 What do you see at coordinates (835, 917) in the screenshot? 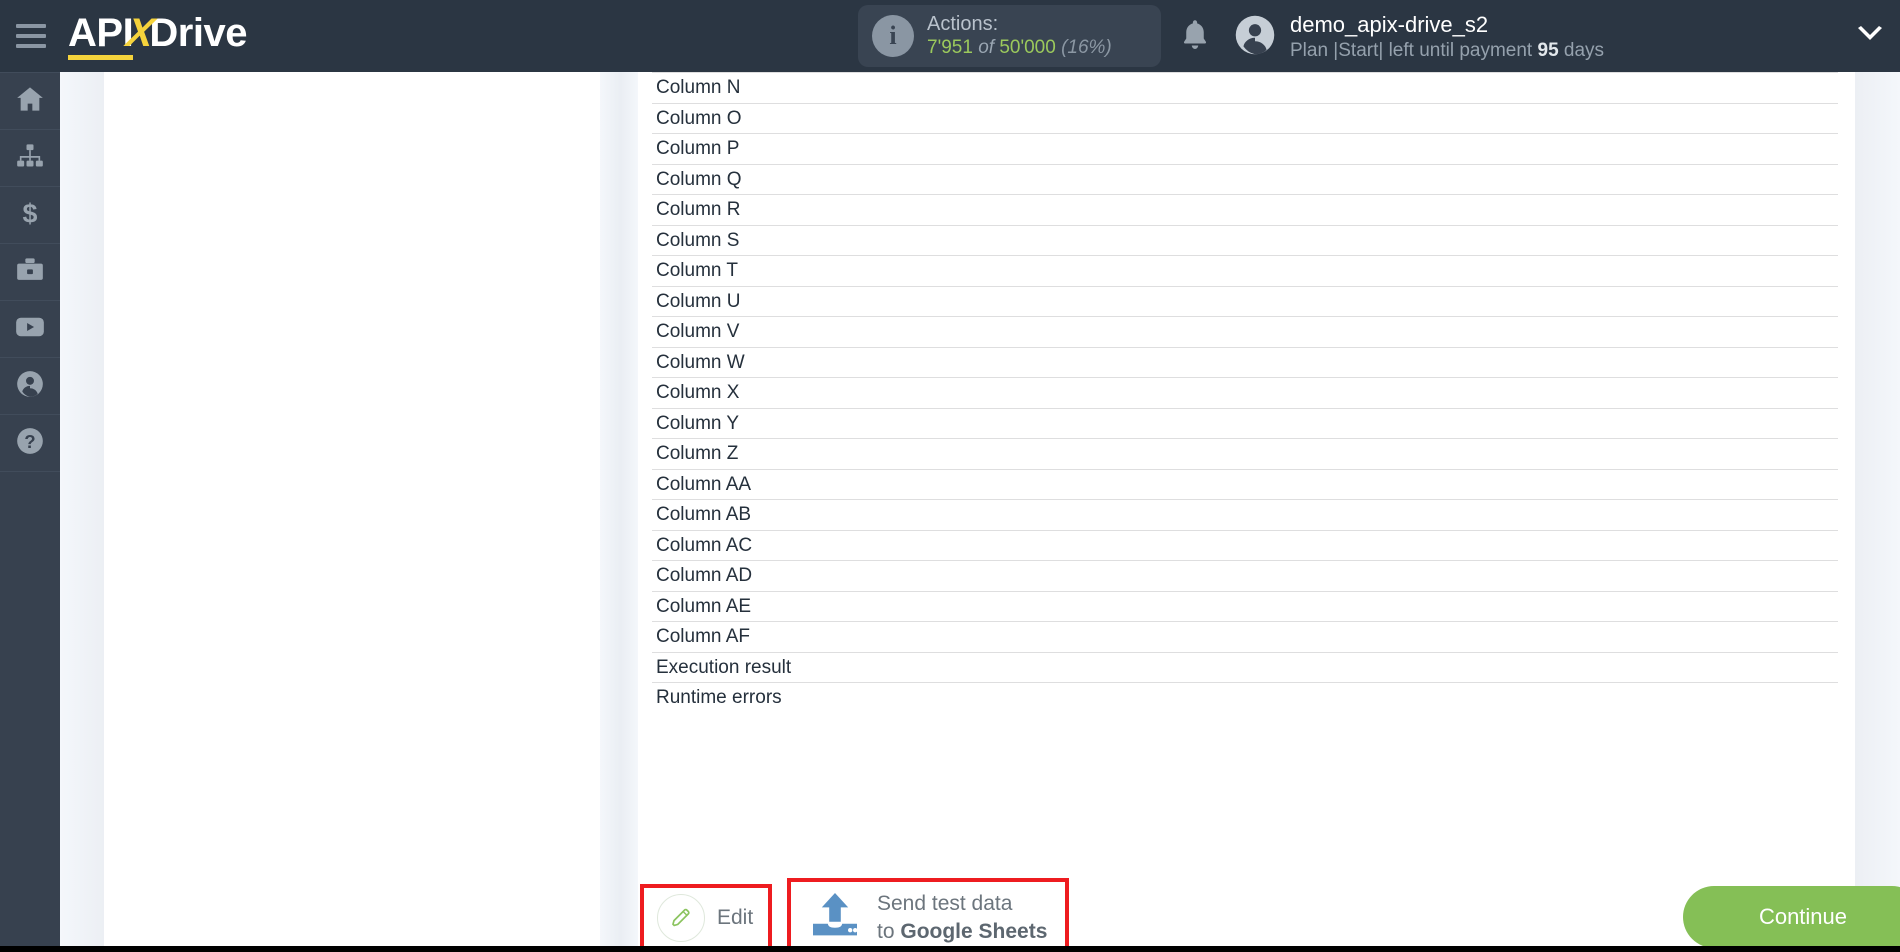
I see `upload-icon` at bounding box center [835, 917].